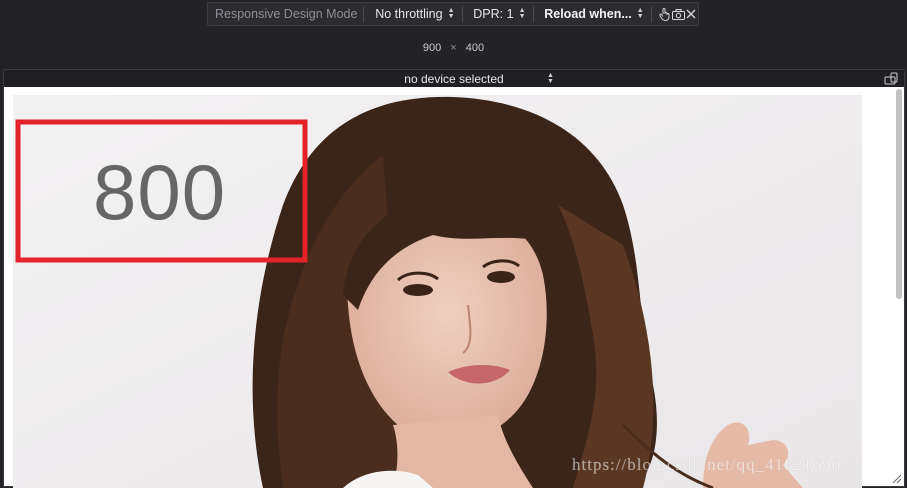 The image size is (907, 488). I want to click on device-selector-label: no device selected, so click(454, 78).